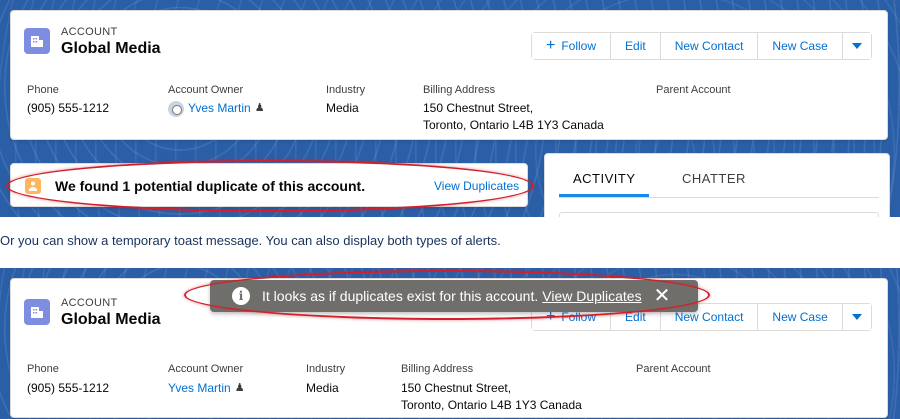  What do you see at coordinates (551, 45) in the screenshot?
I see `plus-icon: +` at bounding box center [551, 45].